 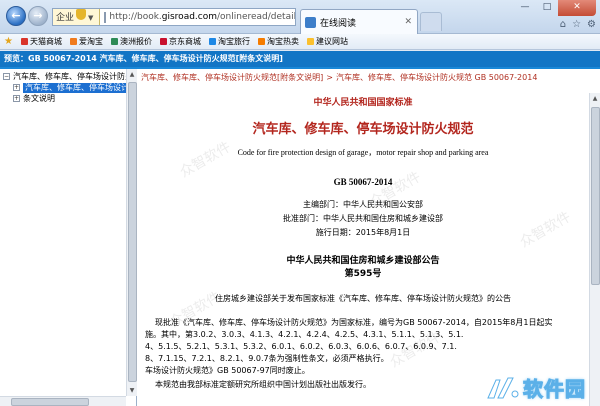 What do you see at coordinates (64, 88) in the screenshot?
I see `tree-node-selected: + 汽车库、修车库、停车场设计防` at bounding box center [64, 88].